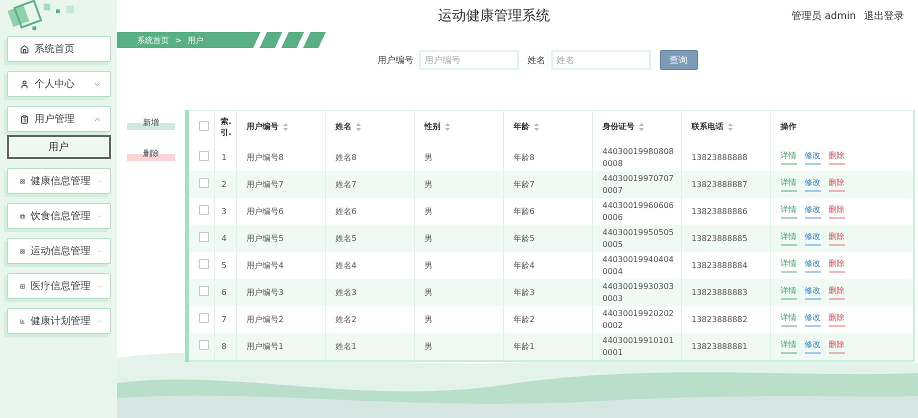  What do you see at coordinates (265, 292) in the screenshot?
I see `table-cell: 用户编号3` at bounding box center [265, 292].